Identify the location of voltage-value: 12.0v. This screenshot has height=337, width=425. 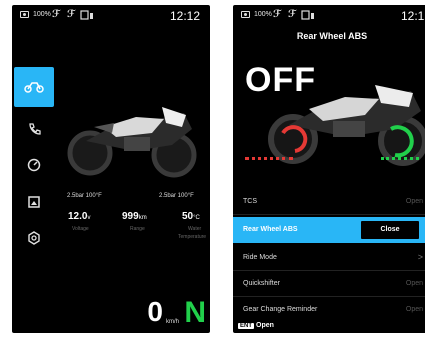
(79, 216).